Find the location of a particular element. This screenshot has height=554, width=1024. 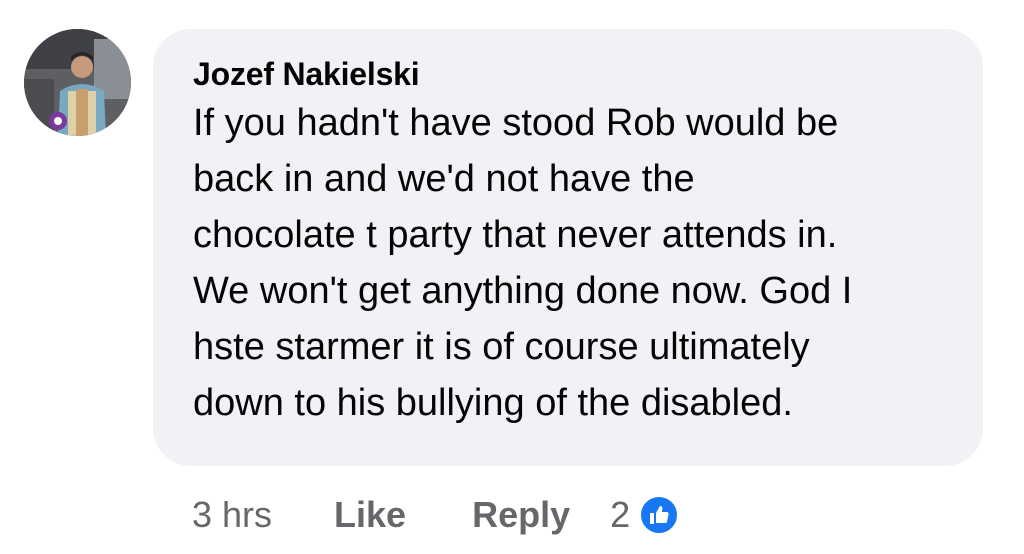

like-icon is located at coordinates (659, 515).